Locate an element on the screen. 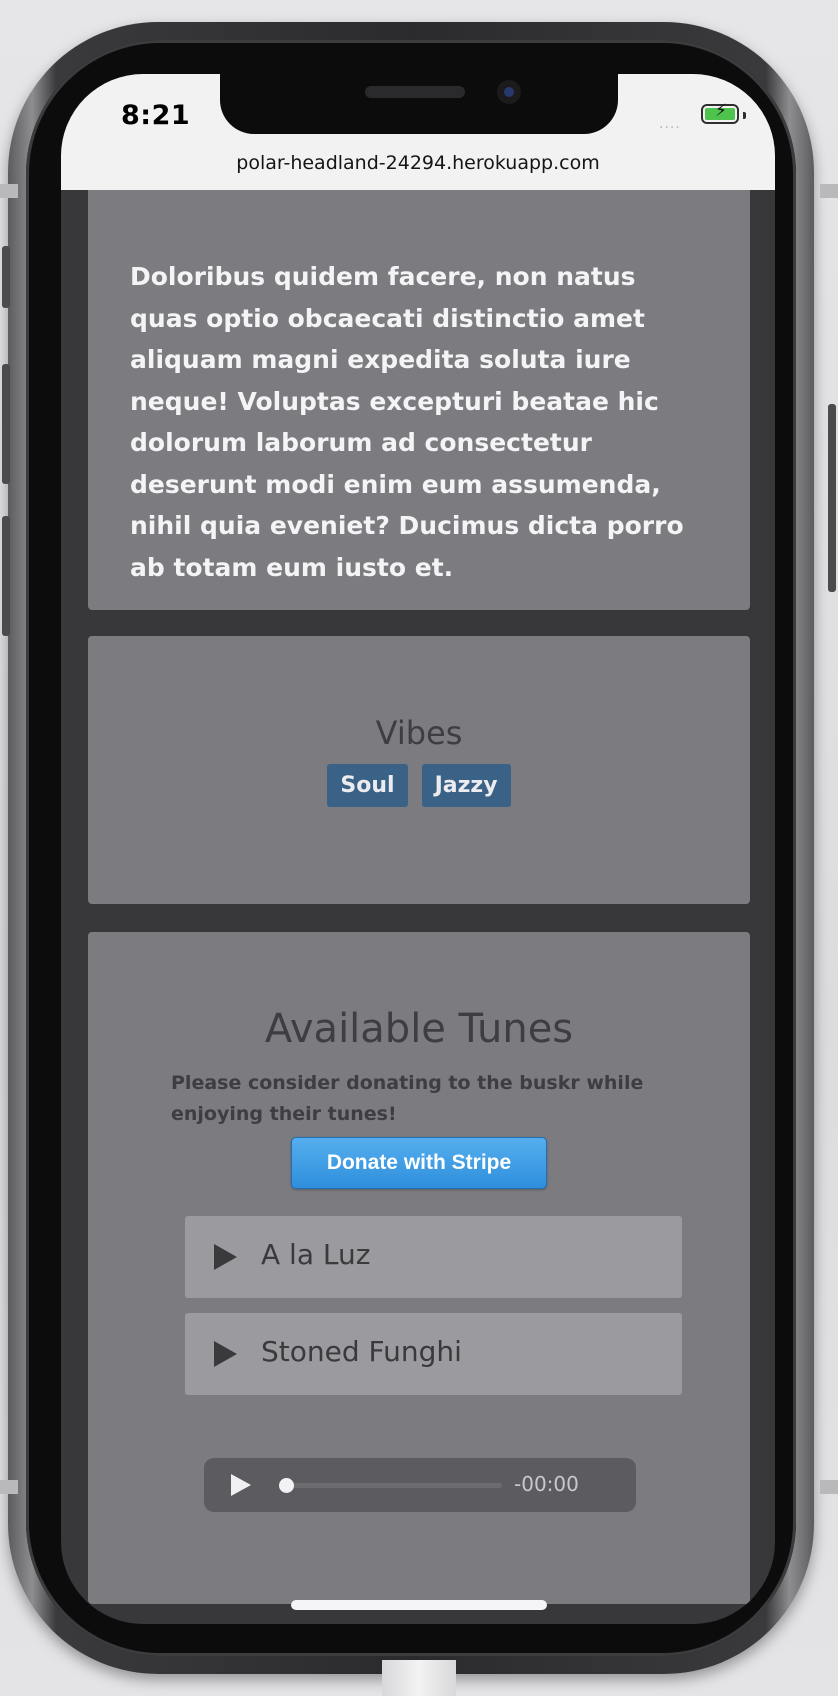 This screenshot has height=1696, width=838. volume-up-button is located at coordinates (6, 424).